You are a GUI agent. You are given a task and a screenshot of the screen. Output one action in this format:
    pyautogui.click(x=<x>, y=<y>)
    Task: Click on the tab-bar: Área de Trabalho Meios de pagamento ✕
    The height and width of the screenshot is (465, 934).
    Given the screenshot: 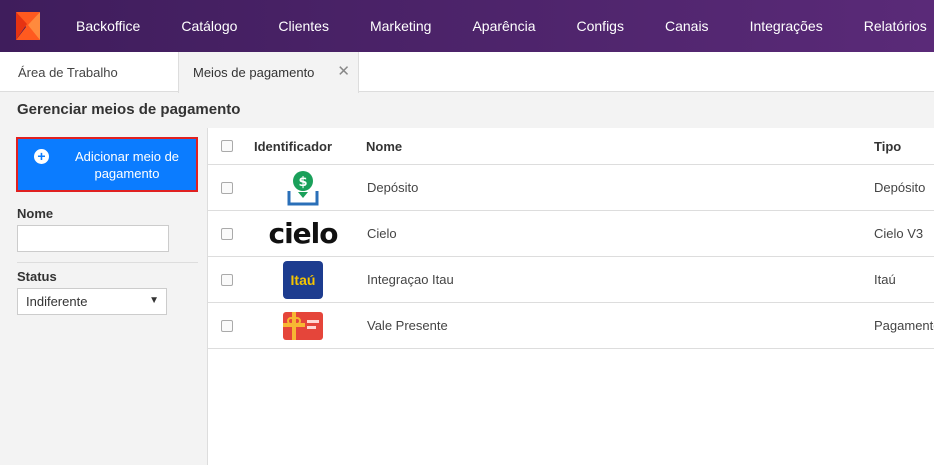 What is the action you would take?
    pyautogui.click(x=467, y=72)
    